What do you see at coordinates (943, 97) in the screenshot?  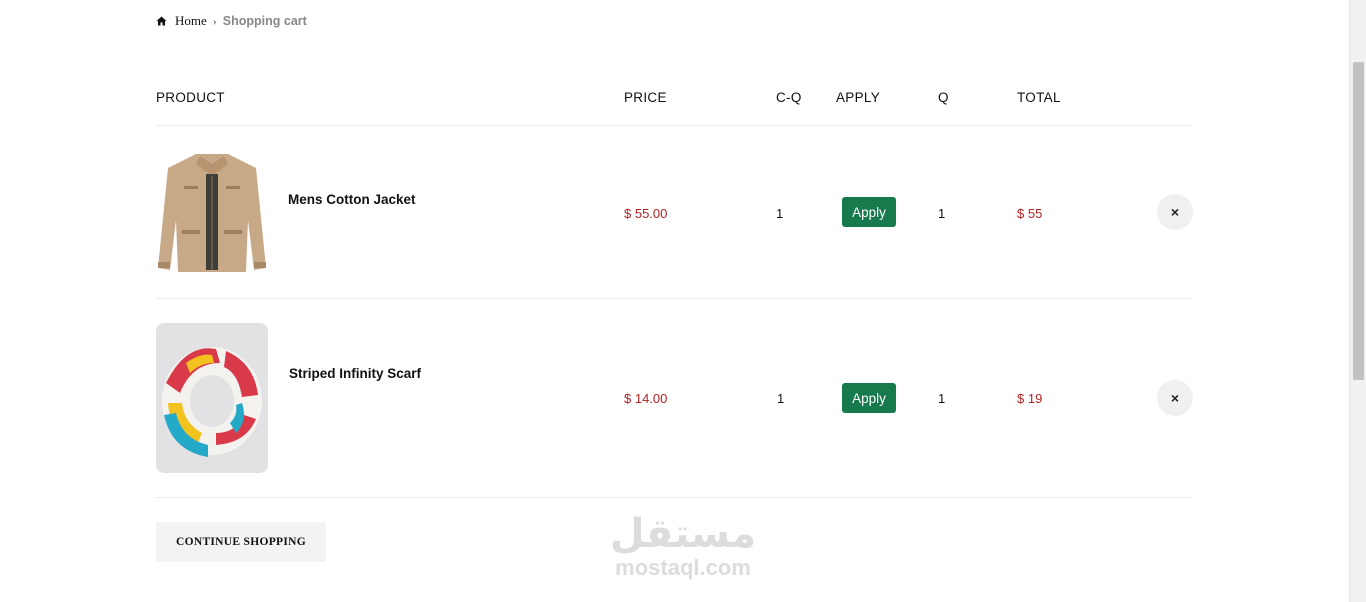 I see `header-q: Q` at bounding box center [943, 97].